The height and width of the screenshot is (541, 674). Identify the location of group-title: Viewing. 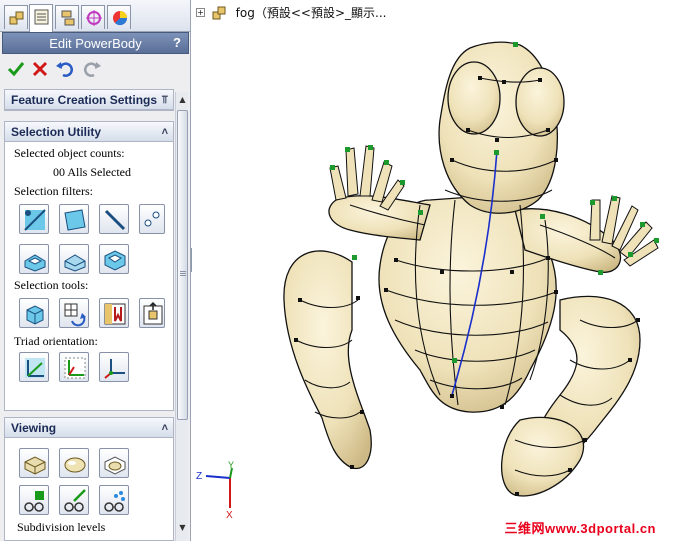
(34, 428).